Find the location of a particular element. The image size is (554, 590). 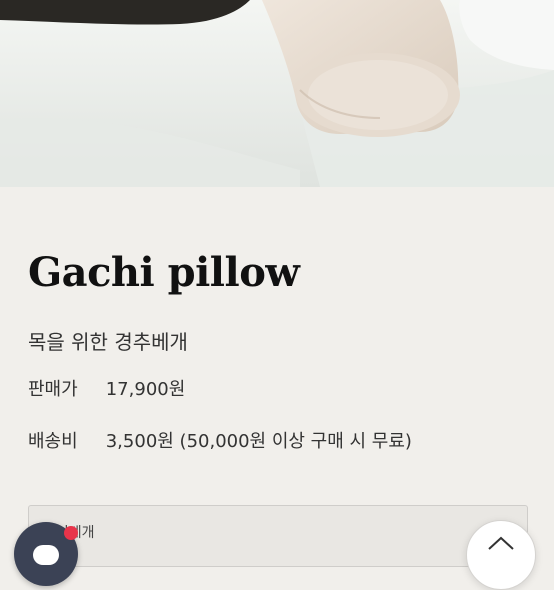

shipping-row: 배송비 3,500원 (50,000원 이상 구매 시 무료) is located at coordinates (220, 440).